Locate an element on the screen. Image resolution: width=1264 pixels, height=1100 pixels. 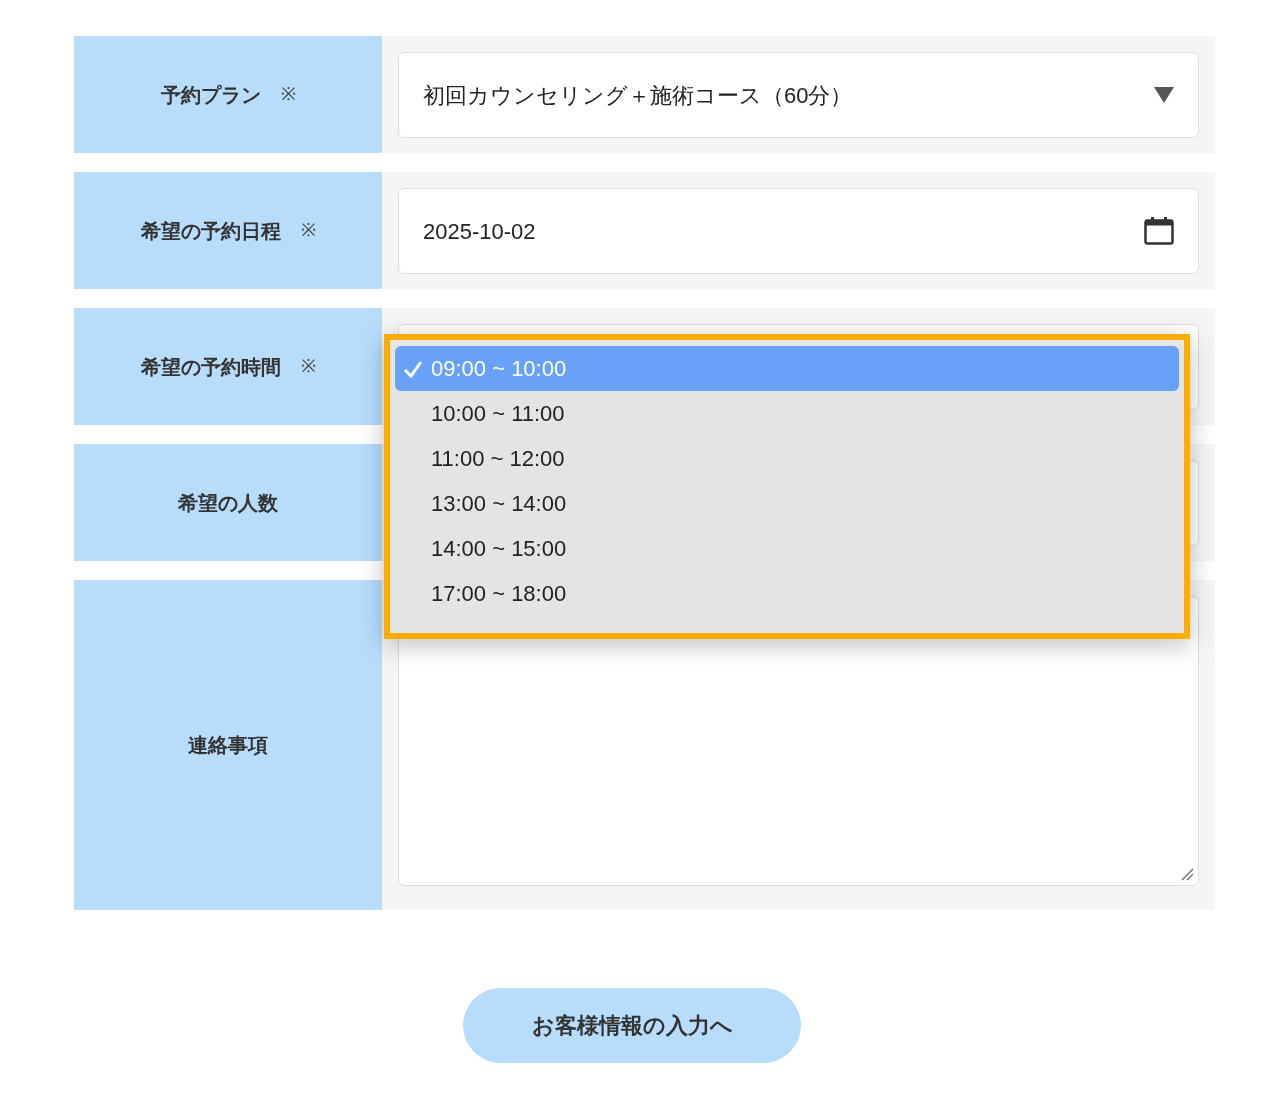
field-label: 希望の人数 is located at coordinates (228, 503).